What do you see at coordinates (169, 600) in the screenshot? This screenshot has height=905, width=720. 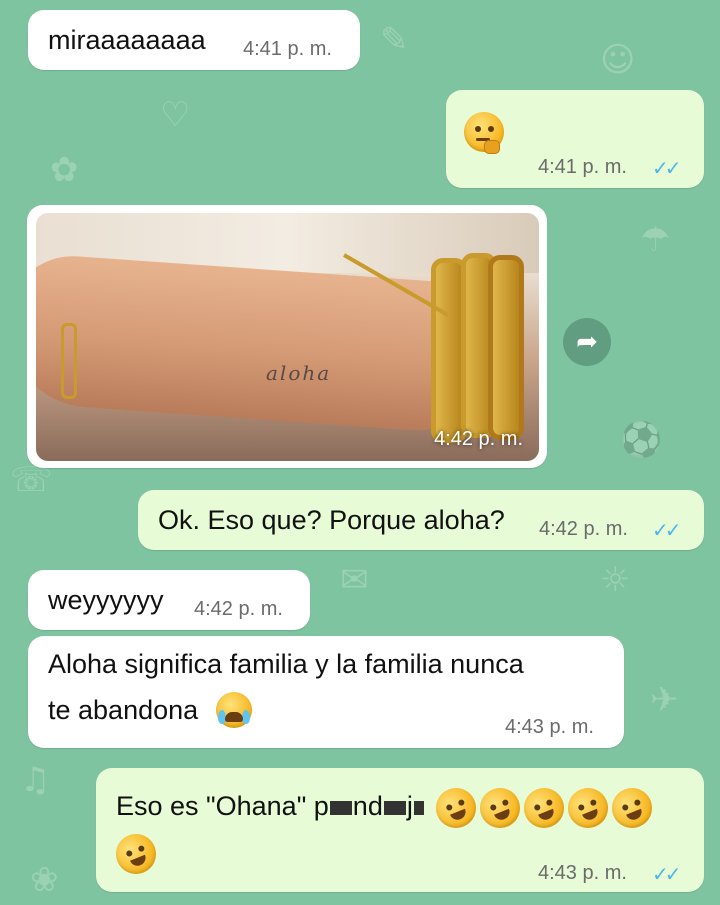 I see `message-bubble-incoming: weyyyyyy 4:42 p. m.` at bounding box center [169, 600].